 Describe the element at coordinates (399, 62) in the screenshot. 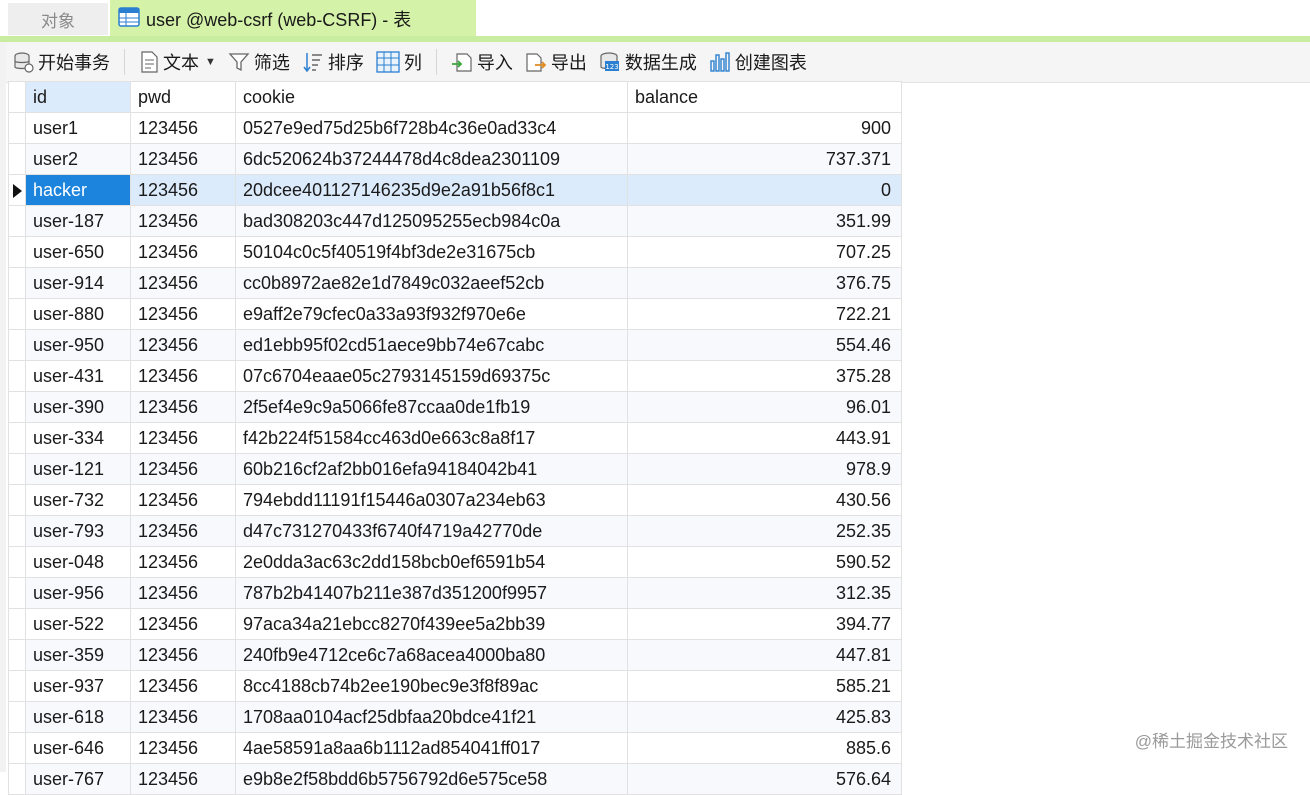

I see `columns-button: 列` at that location.